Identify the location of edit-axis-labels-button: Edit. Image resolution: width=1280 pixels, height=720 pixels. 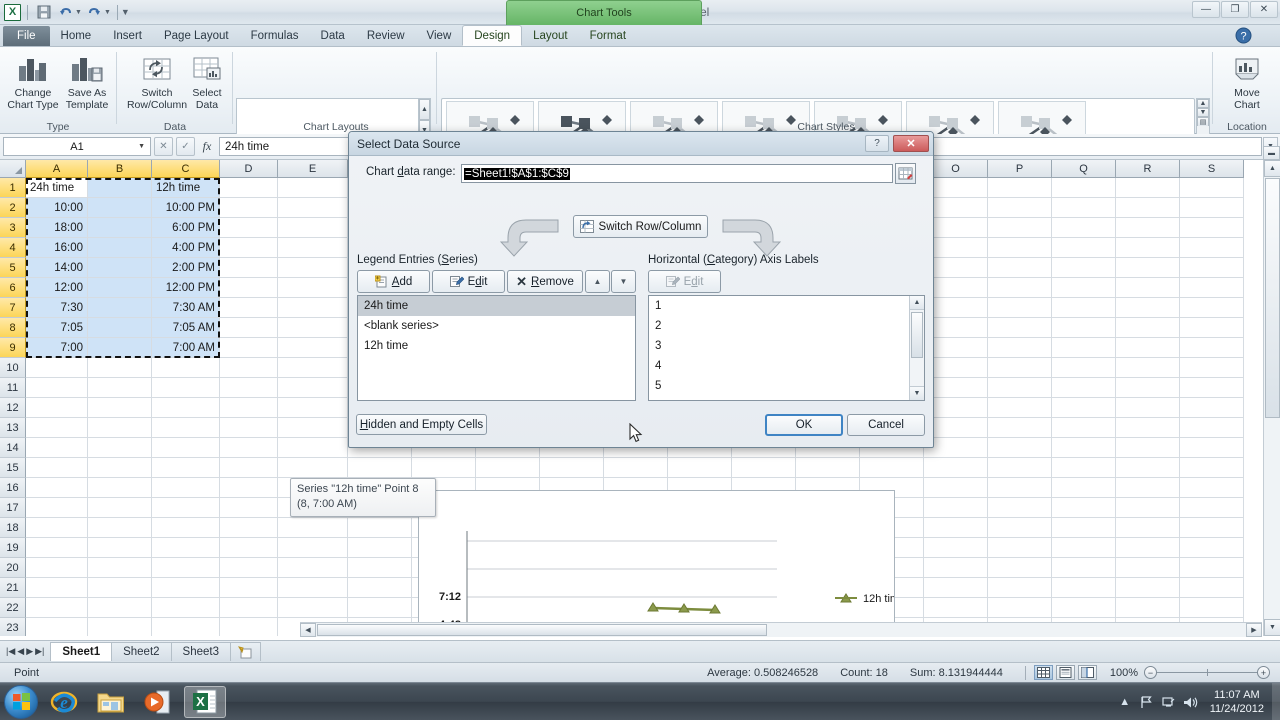
(684, 281).